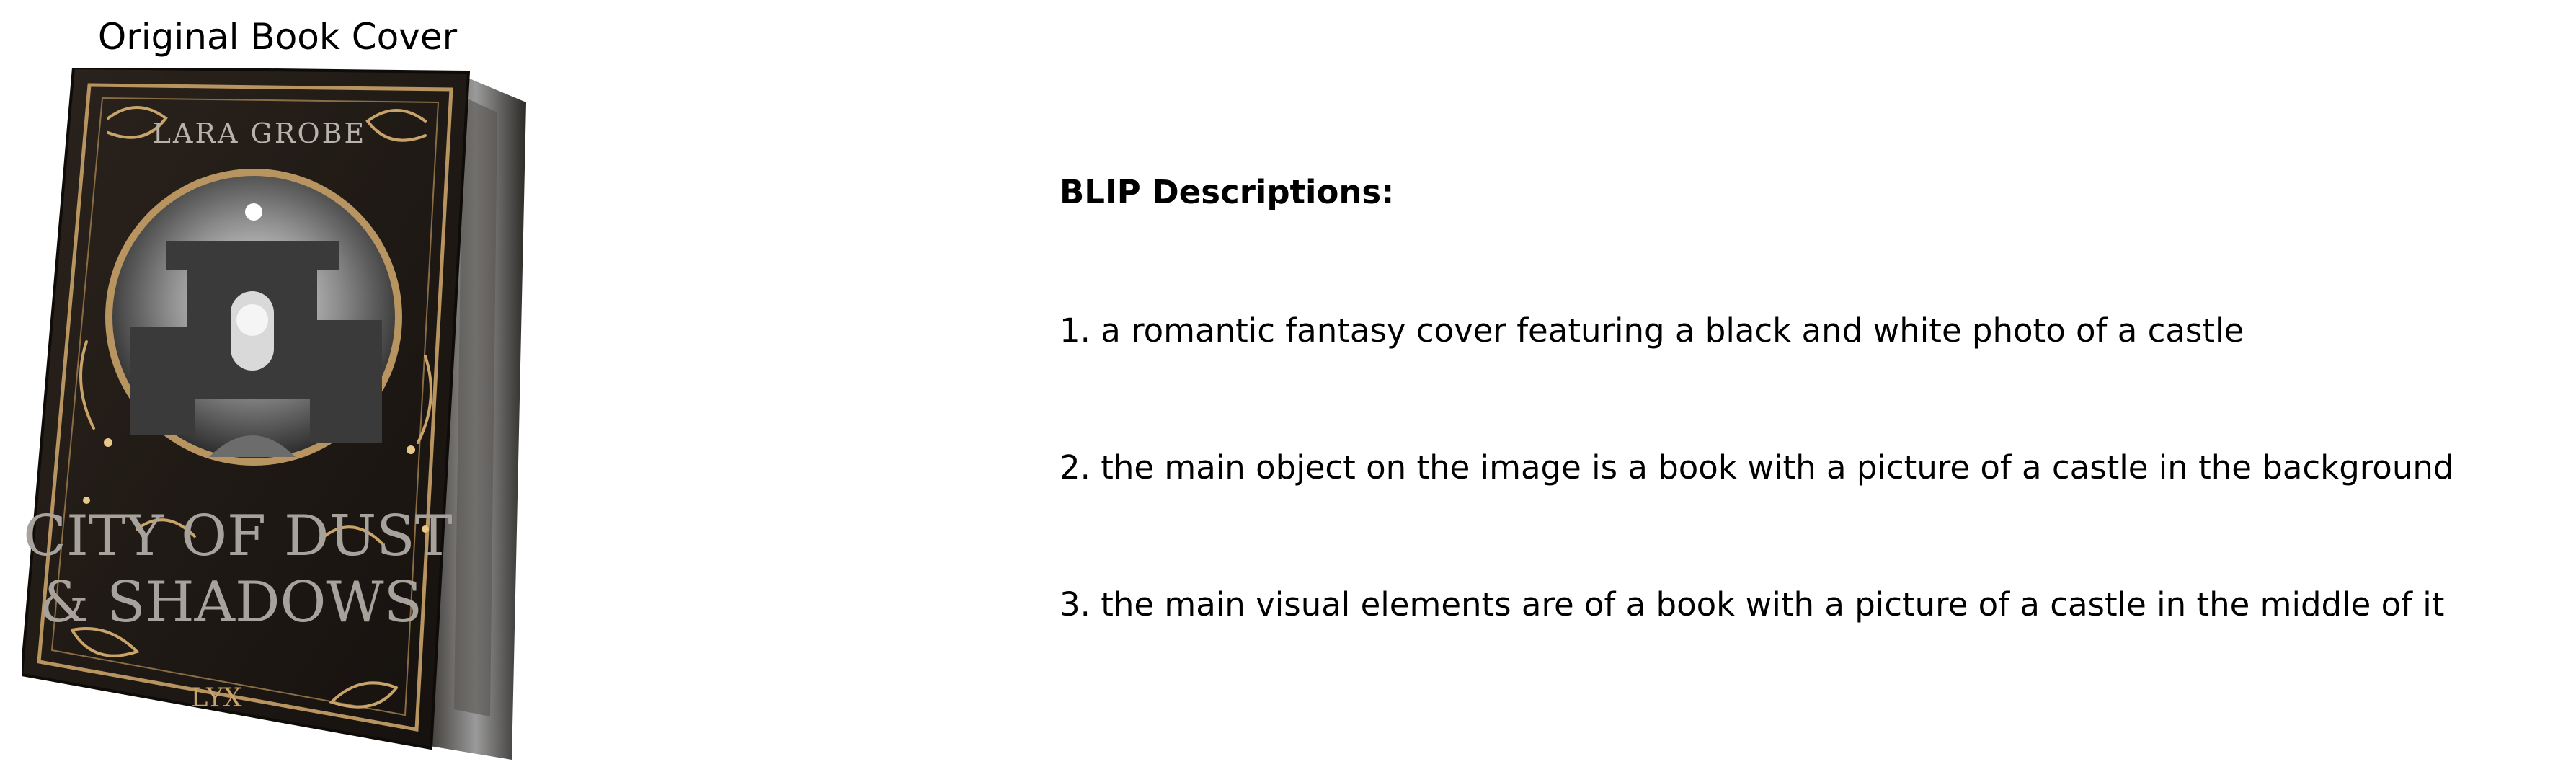 The width and height of the screenshot is (2576, 772). Describe the element at coordinates (230, 602) in the screenshot. I see `book-title-line-2: & SHADOWS` at that location.